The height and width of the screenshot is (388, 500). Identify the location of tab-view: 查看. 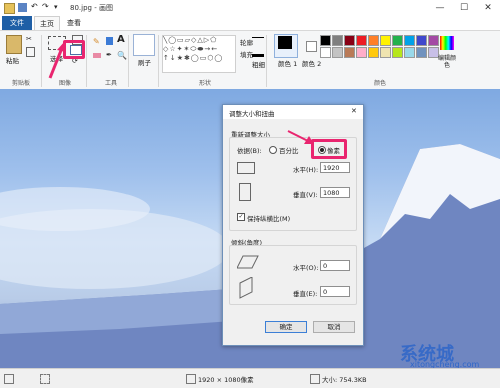
(74, 23).